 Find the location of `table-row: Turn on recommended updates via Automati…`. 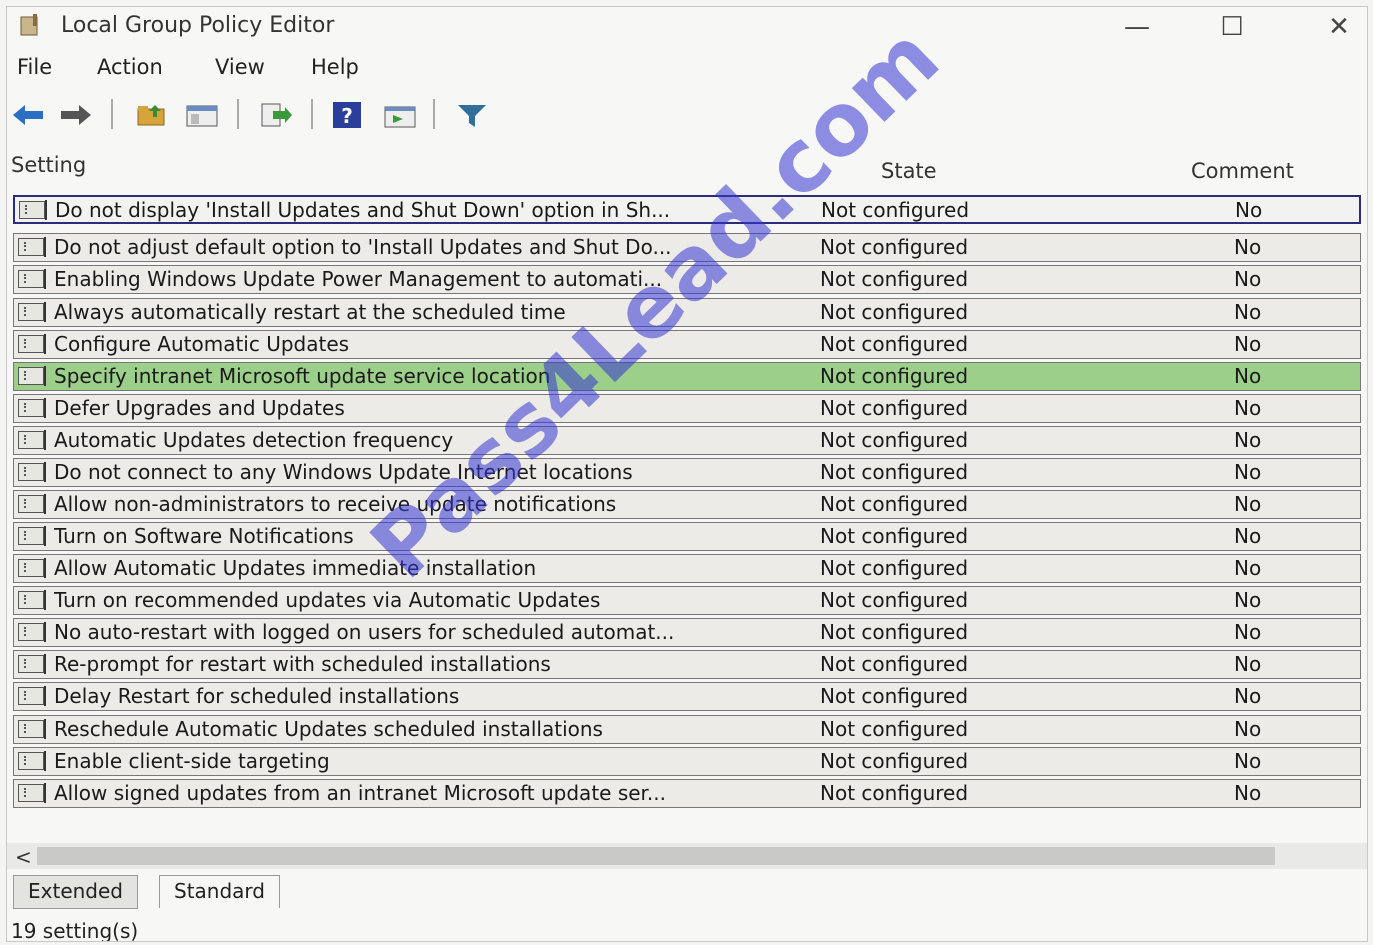

table-row: Turn on recommended updates via Automati… is located at coordinates (687, 600).